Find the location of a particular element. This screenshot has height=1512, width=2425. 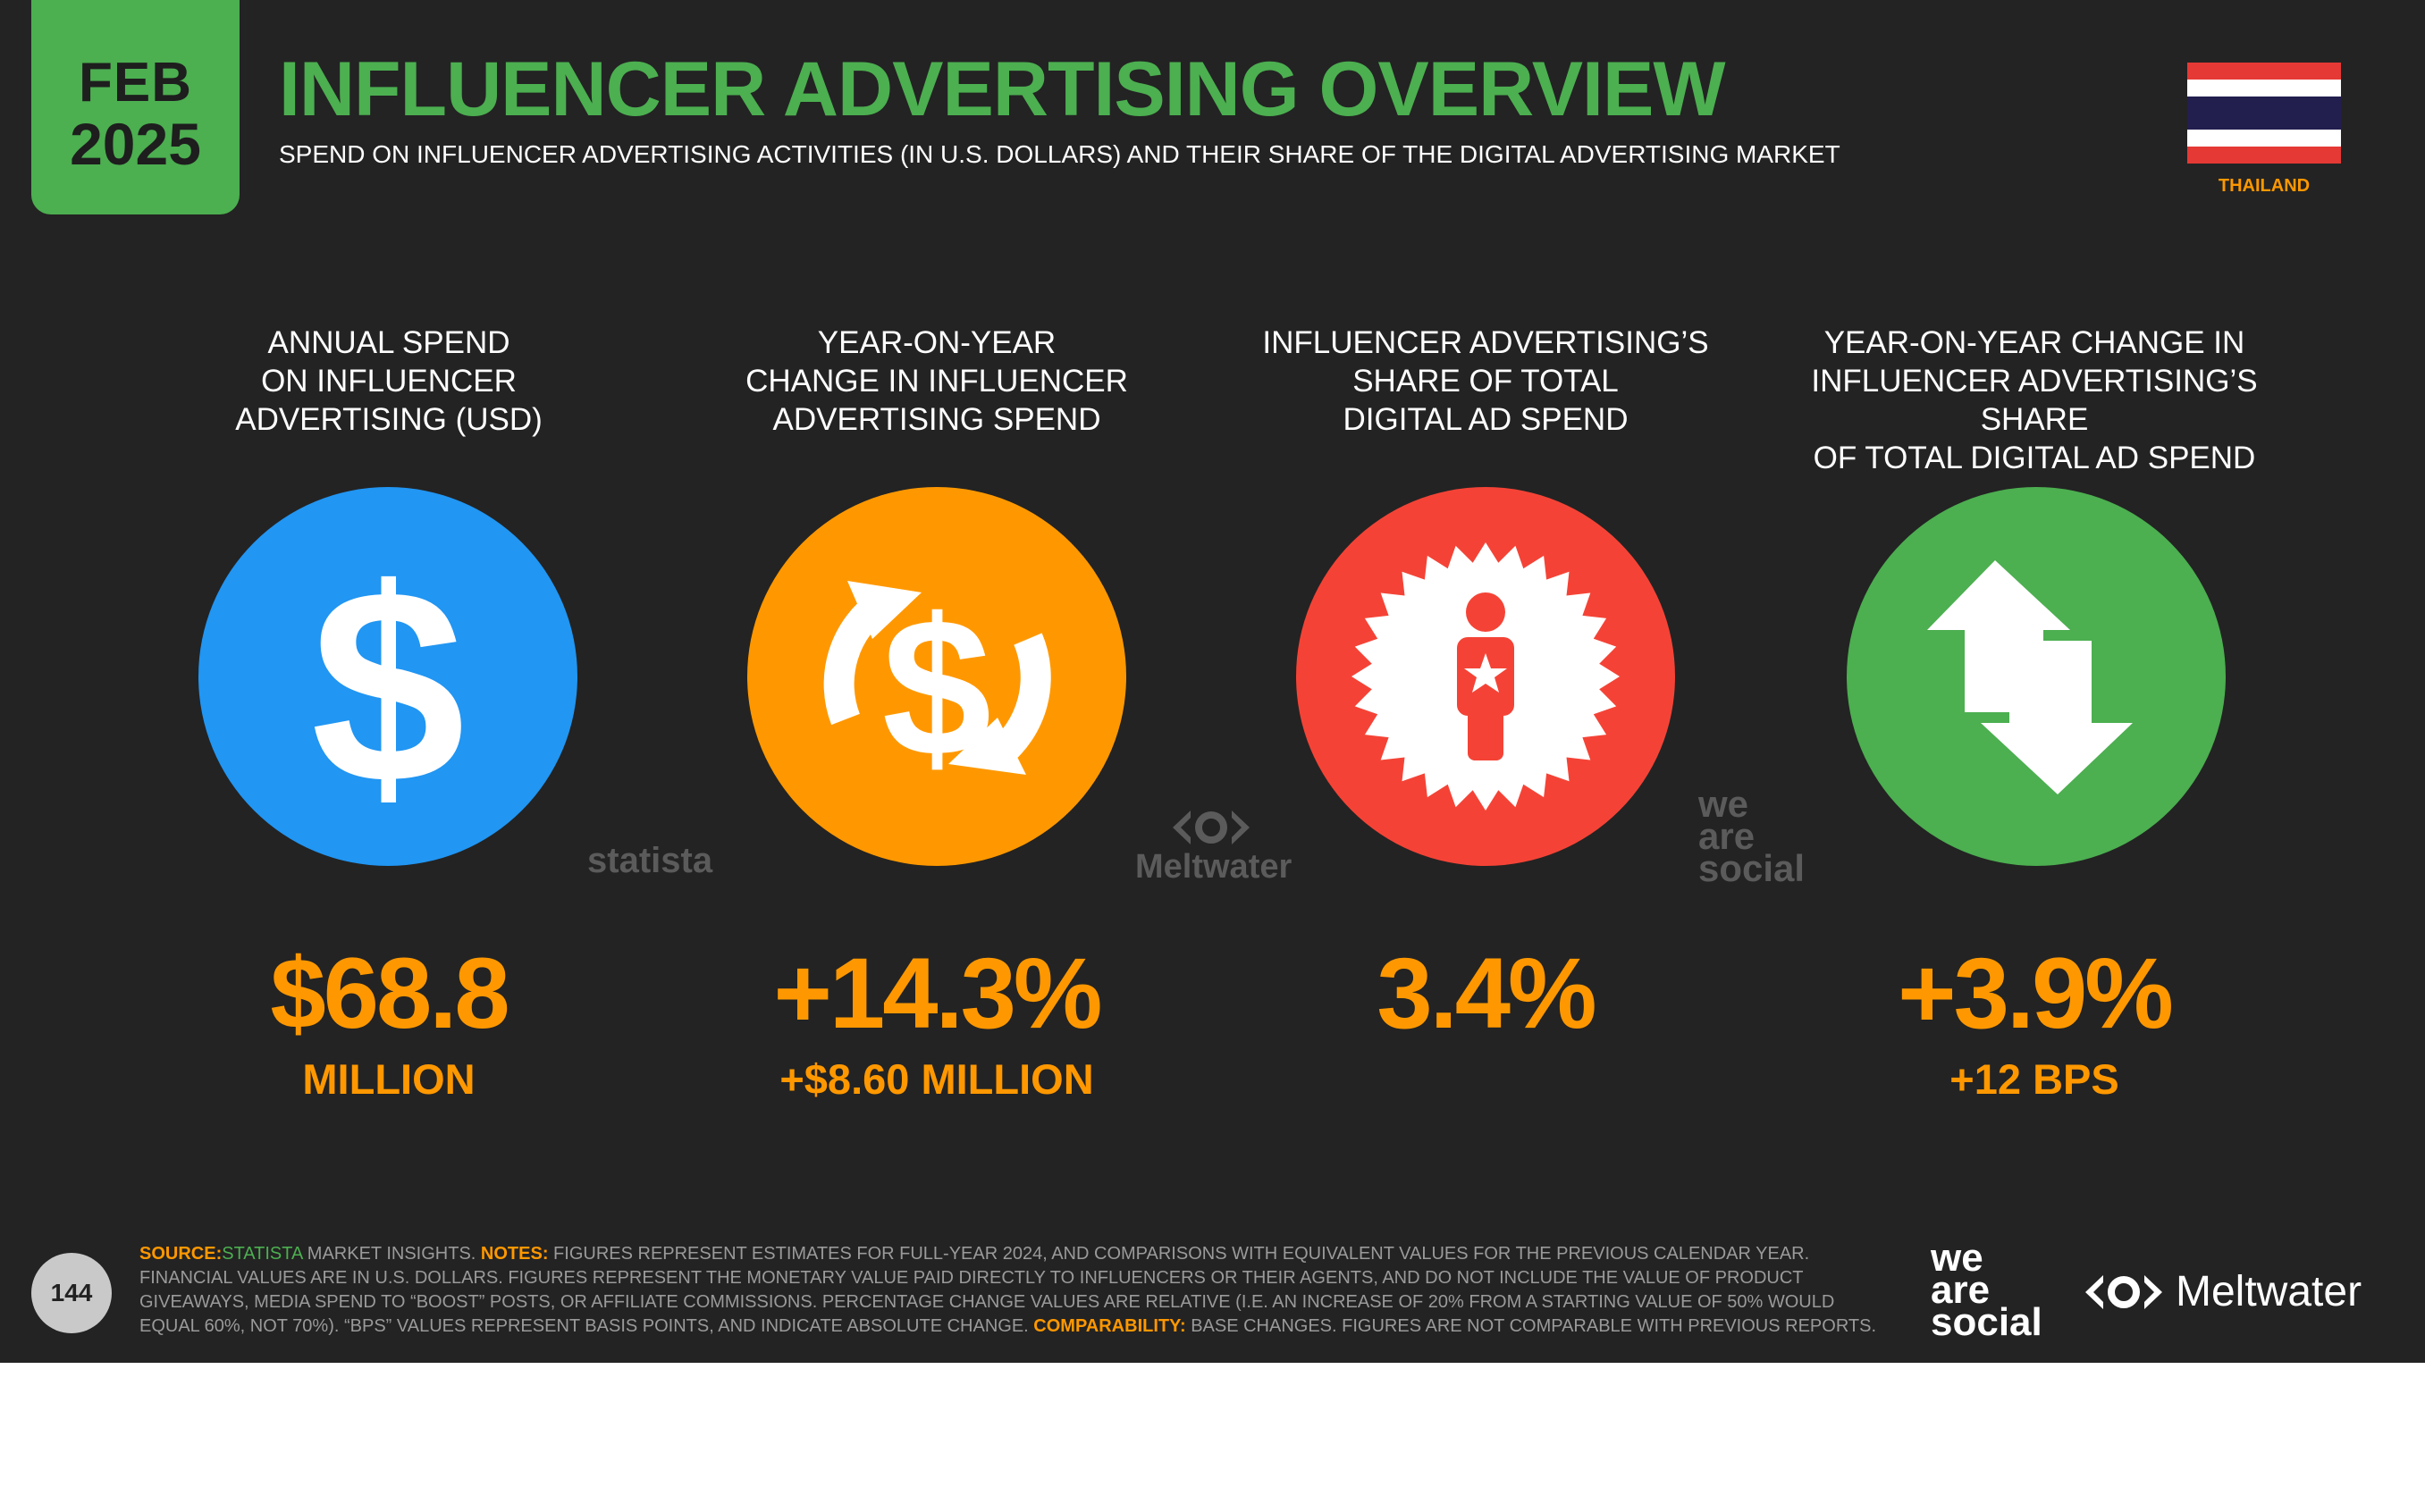

page-number: 144 is located at coordinates (71, 1293).